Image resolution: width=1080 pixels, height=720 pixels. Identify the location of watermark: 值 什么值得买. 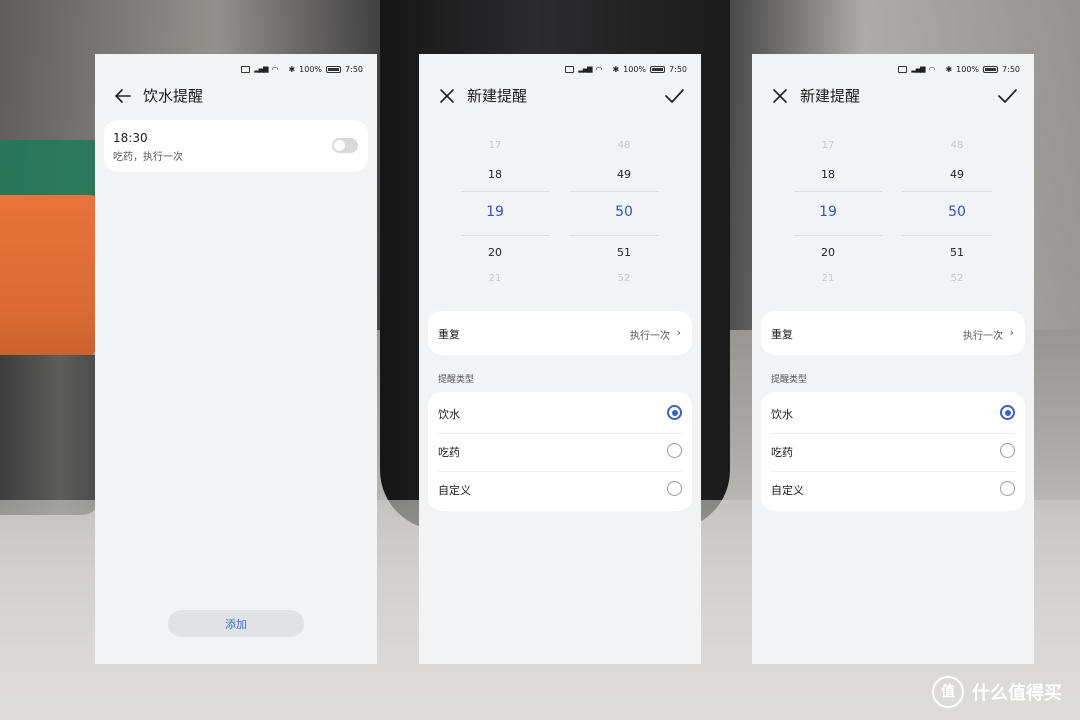
(997, 692).